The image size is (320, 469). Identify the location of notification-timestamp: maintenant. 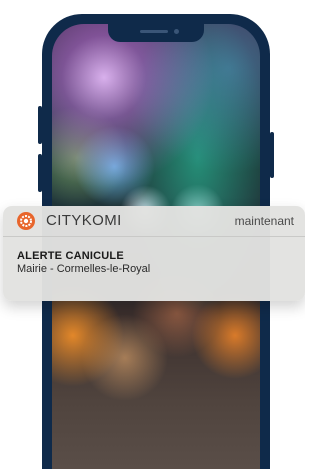
(264, 221).